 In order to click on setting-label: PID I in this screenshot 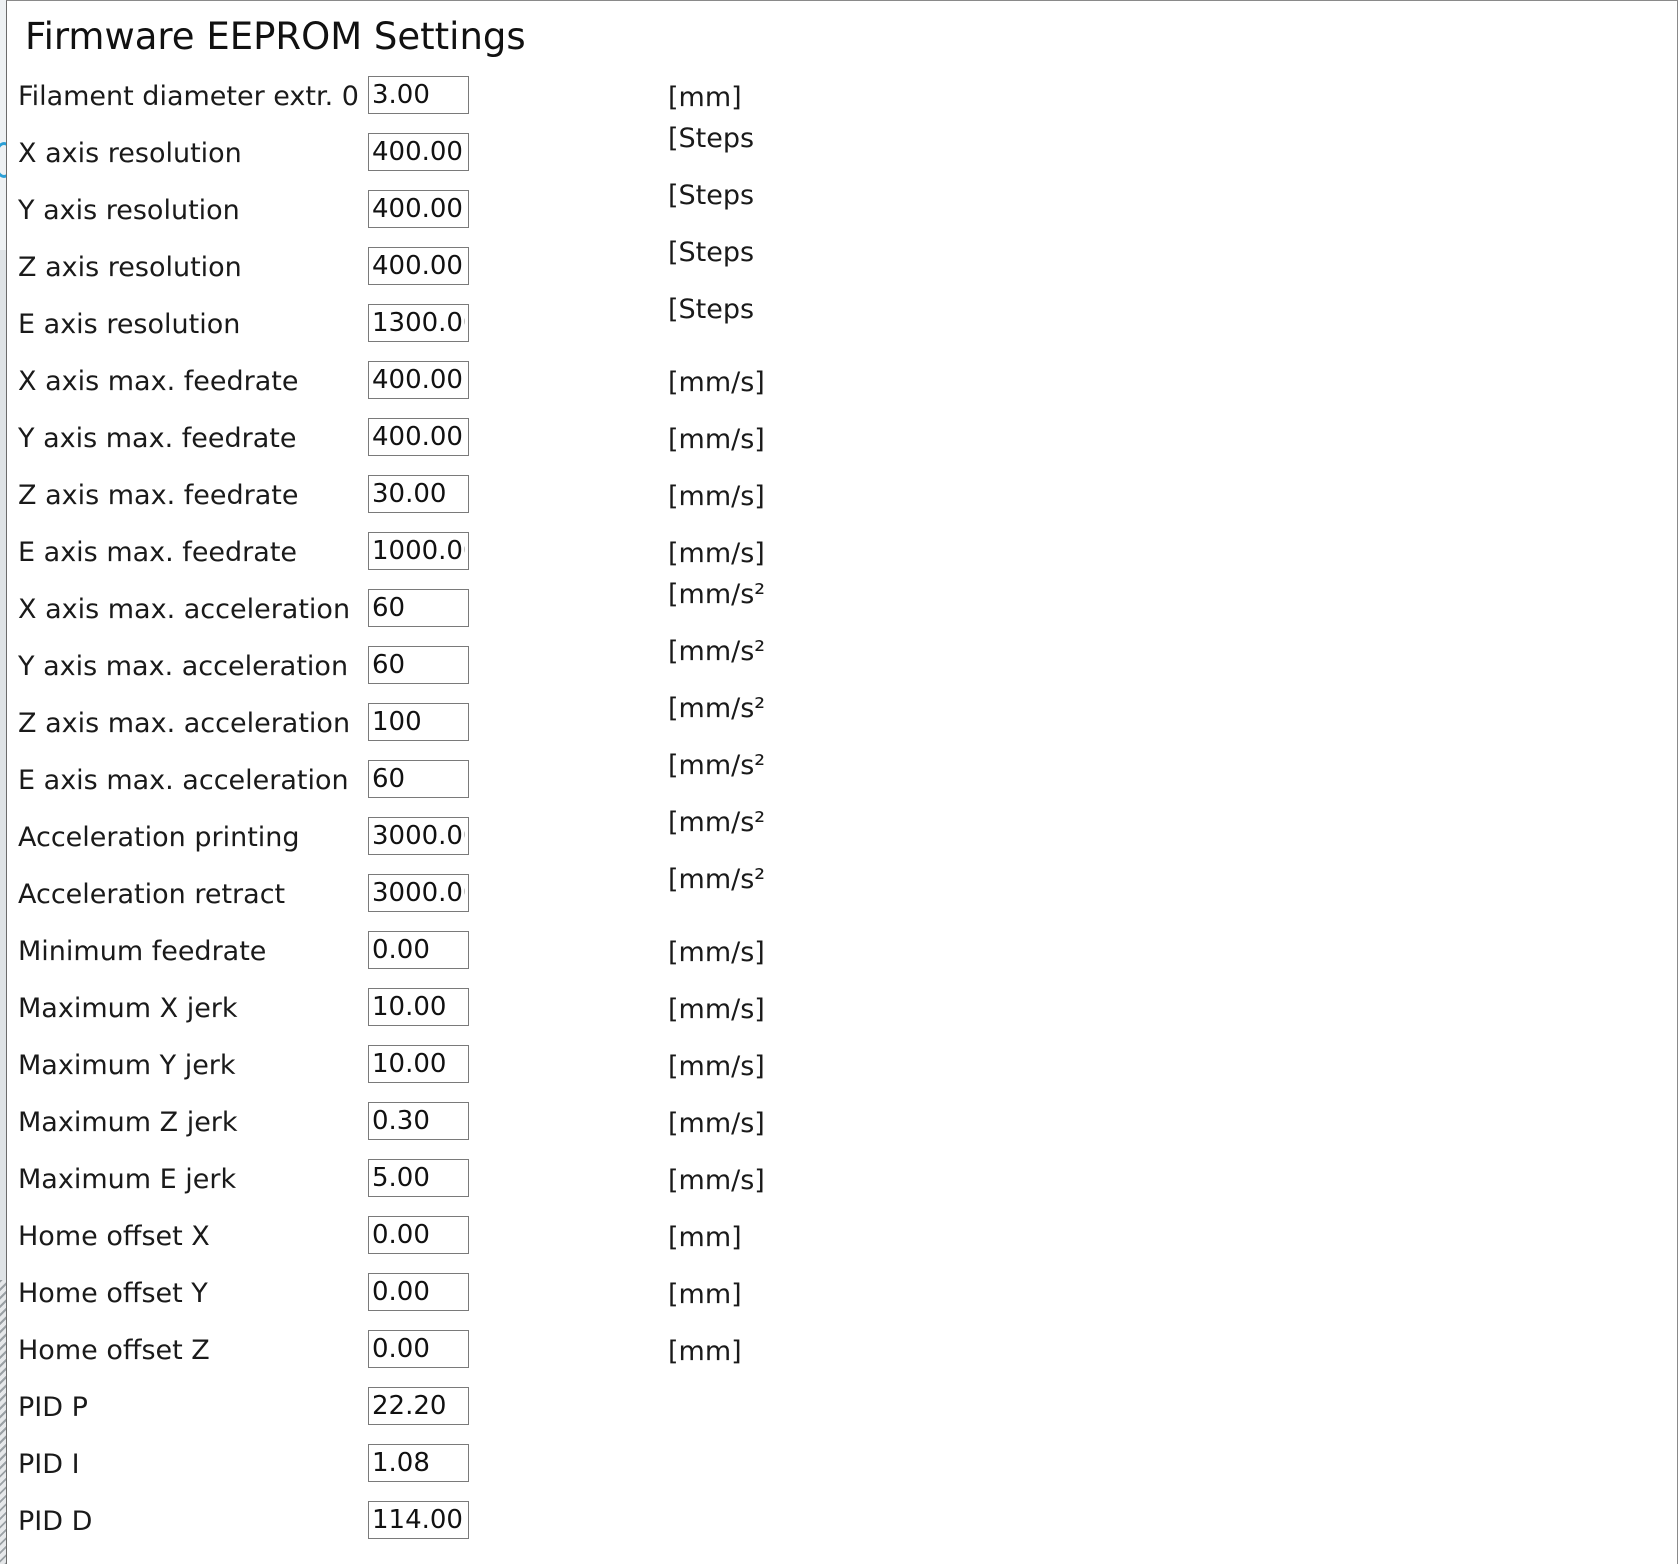, I will do `click(49, 1464)`.